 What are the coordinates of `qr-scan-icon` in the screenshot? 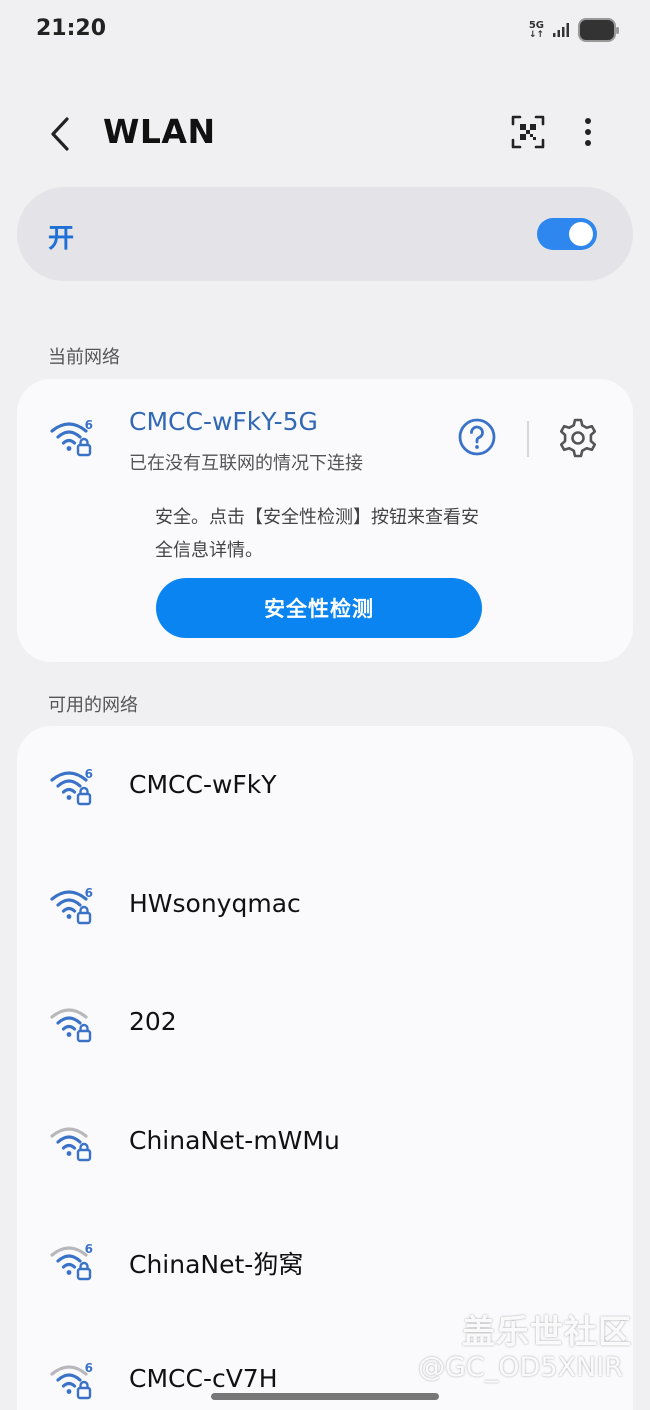 It's located at (528, 132).